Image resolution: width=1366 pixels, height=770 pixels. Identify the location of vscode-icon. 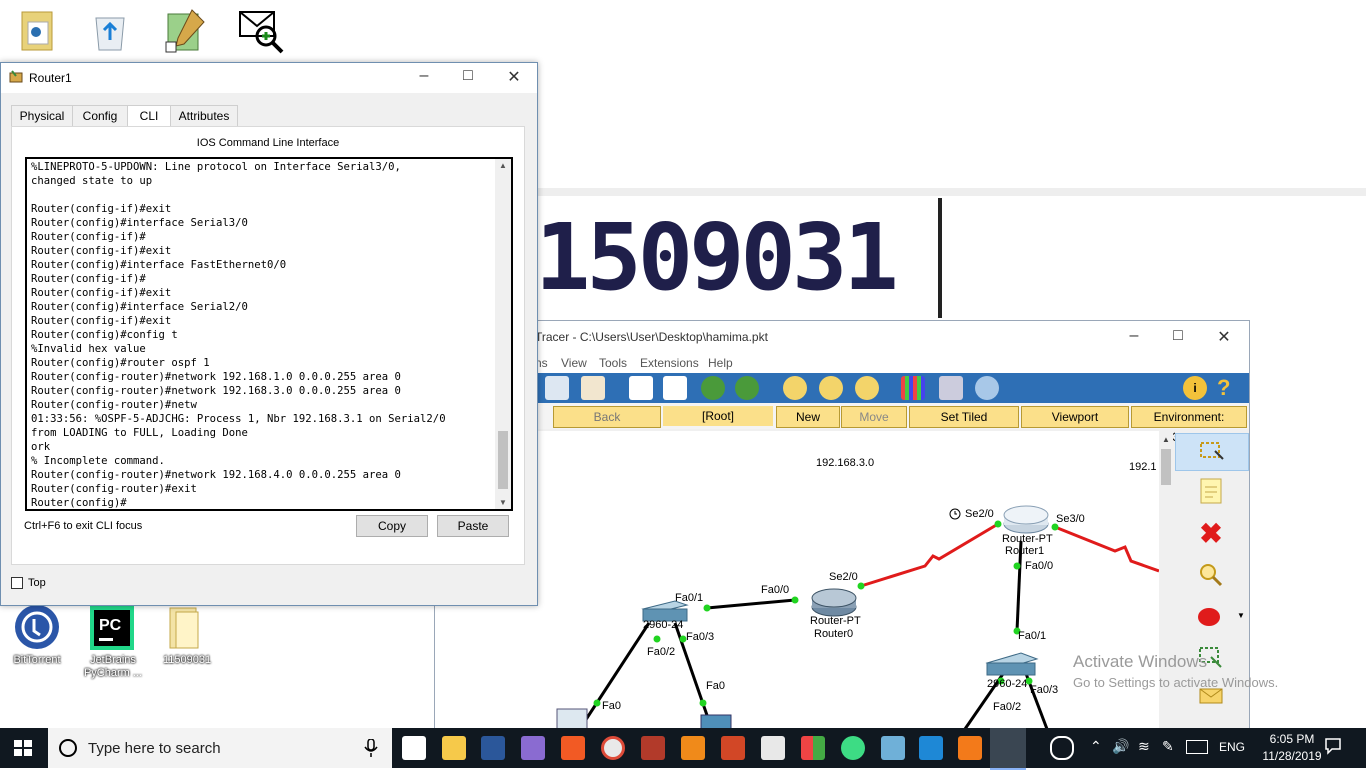
(931, 748).